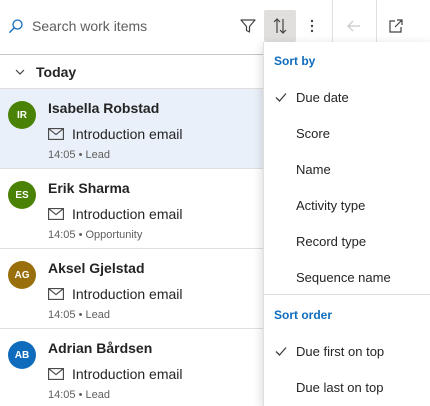 The width and height of the screenshot is (430, 406). What do you see at coordinates (89, 26) in the screenshot?
I see `search-input: Search work items` at bounding box center [89, 26].